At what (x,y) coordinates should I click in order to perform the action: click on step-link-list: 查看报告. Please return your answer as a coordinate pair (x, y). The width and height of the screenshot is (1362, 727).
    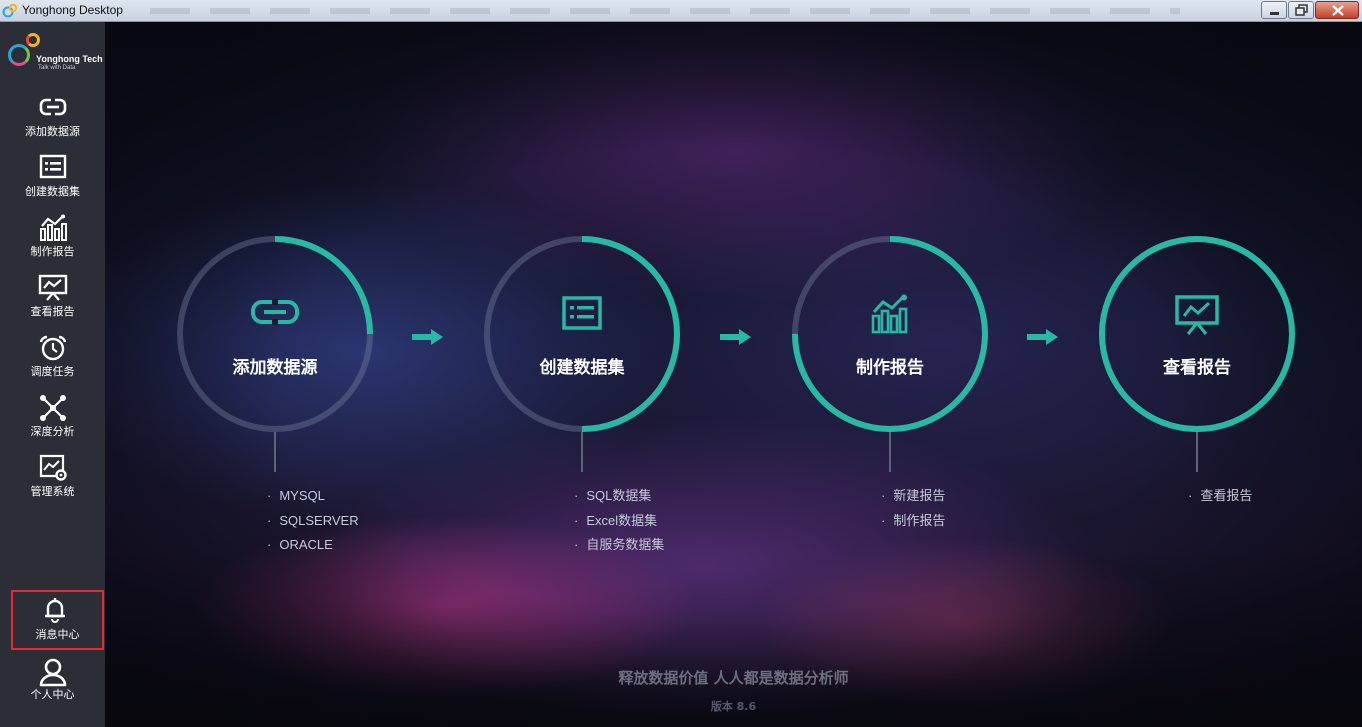
    Looking at the image, I should click on (1220, 496).